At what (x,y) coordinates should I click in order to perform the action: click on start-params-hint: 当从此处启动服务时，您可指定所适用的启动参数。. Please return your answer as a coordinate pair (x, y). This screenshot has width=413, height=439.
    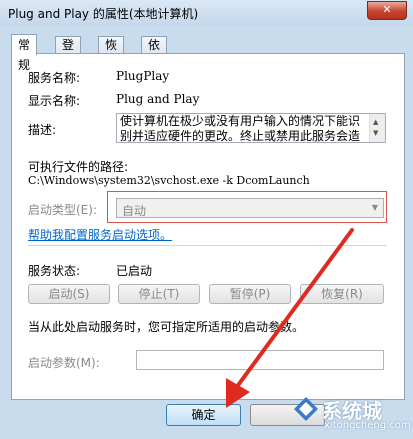
    Looking at the image, I should click on (166, 327).